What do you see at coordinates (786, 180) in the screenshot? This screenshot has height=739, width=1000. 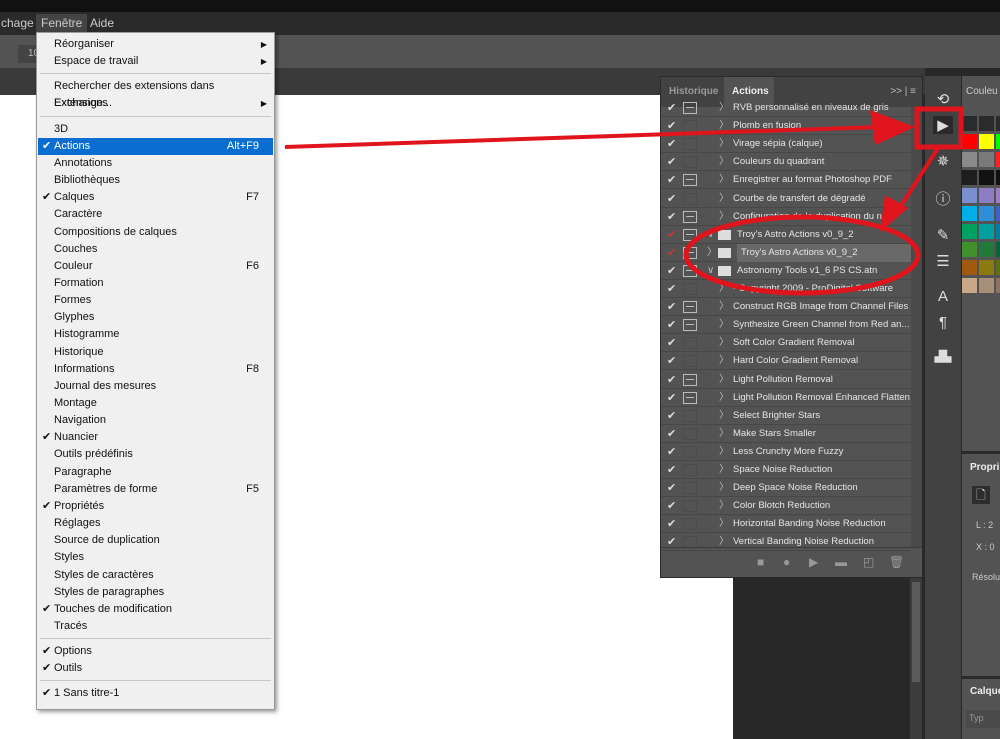 I see `action-row: ✔ 〉 Enregistrer au format Photoshop PDF` at bounding box center [786, 180].